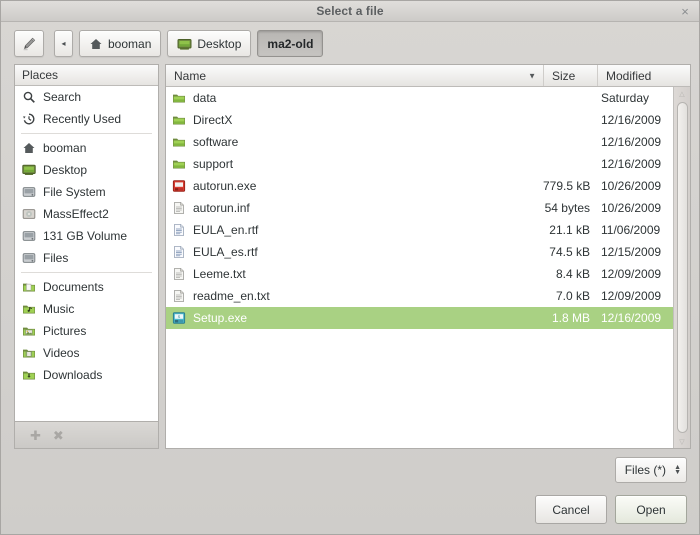 Image resolution: width=700 pixels, height=535 pixels. What do you see at coordinates (290, 43) in the screenshot?
I see `breadcrumb-ma2-old: ma2-old` at bounding box center [290, 43].